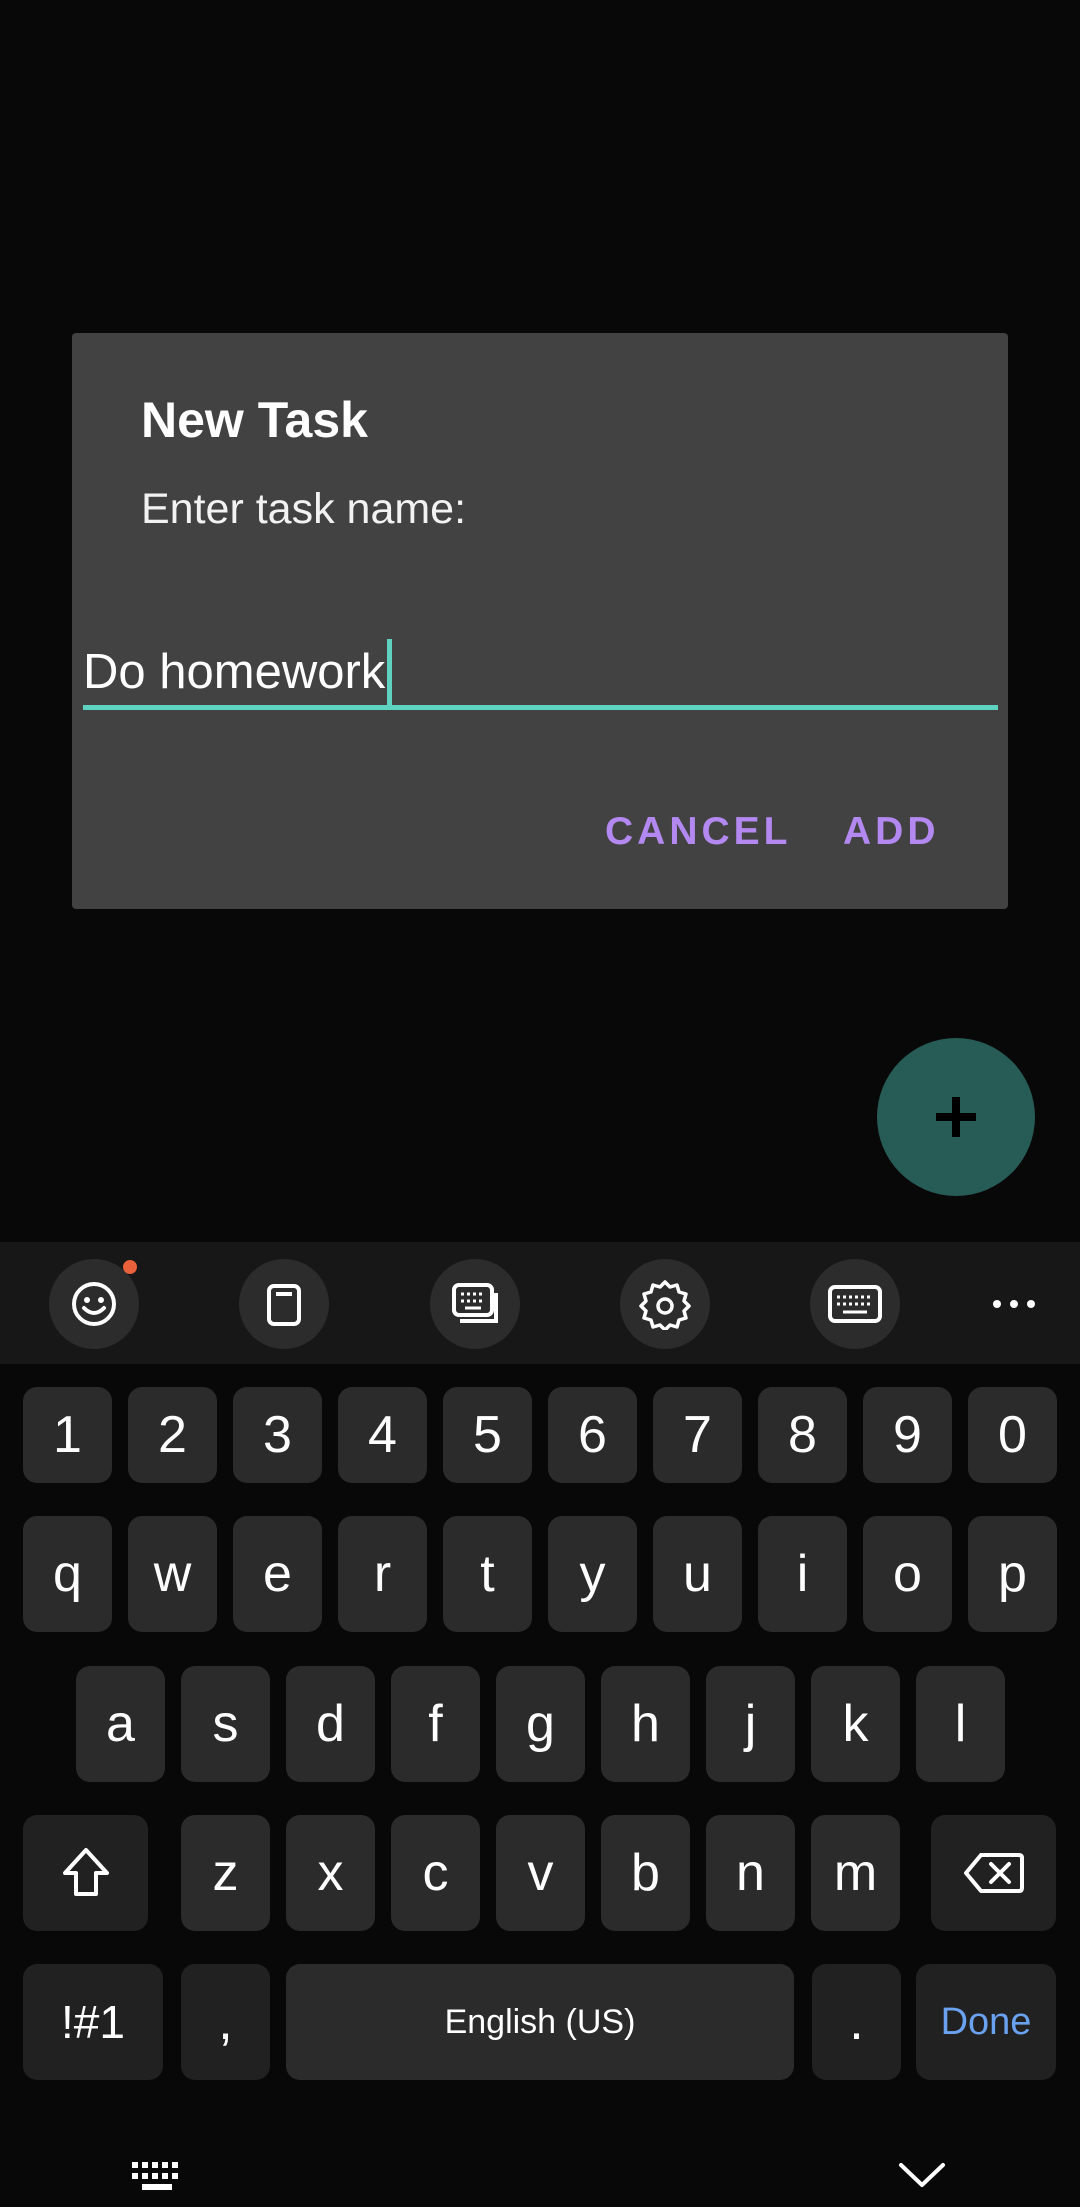 The width and height of the screenshot is (1080, 2207). I want to click on more-options-button, so click(1014, 1304).